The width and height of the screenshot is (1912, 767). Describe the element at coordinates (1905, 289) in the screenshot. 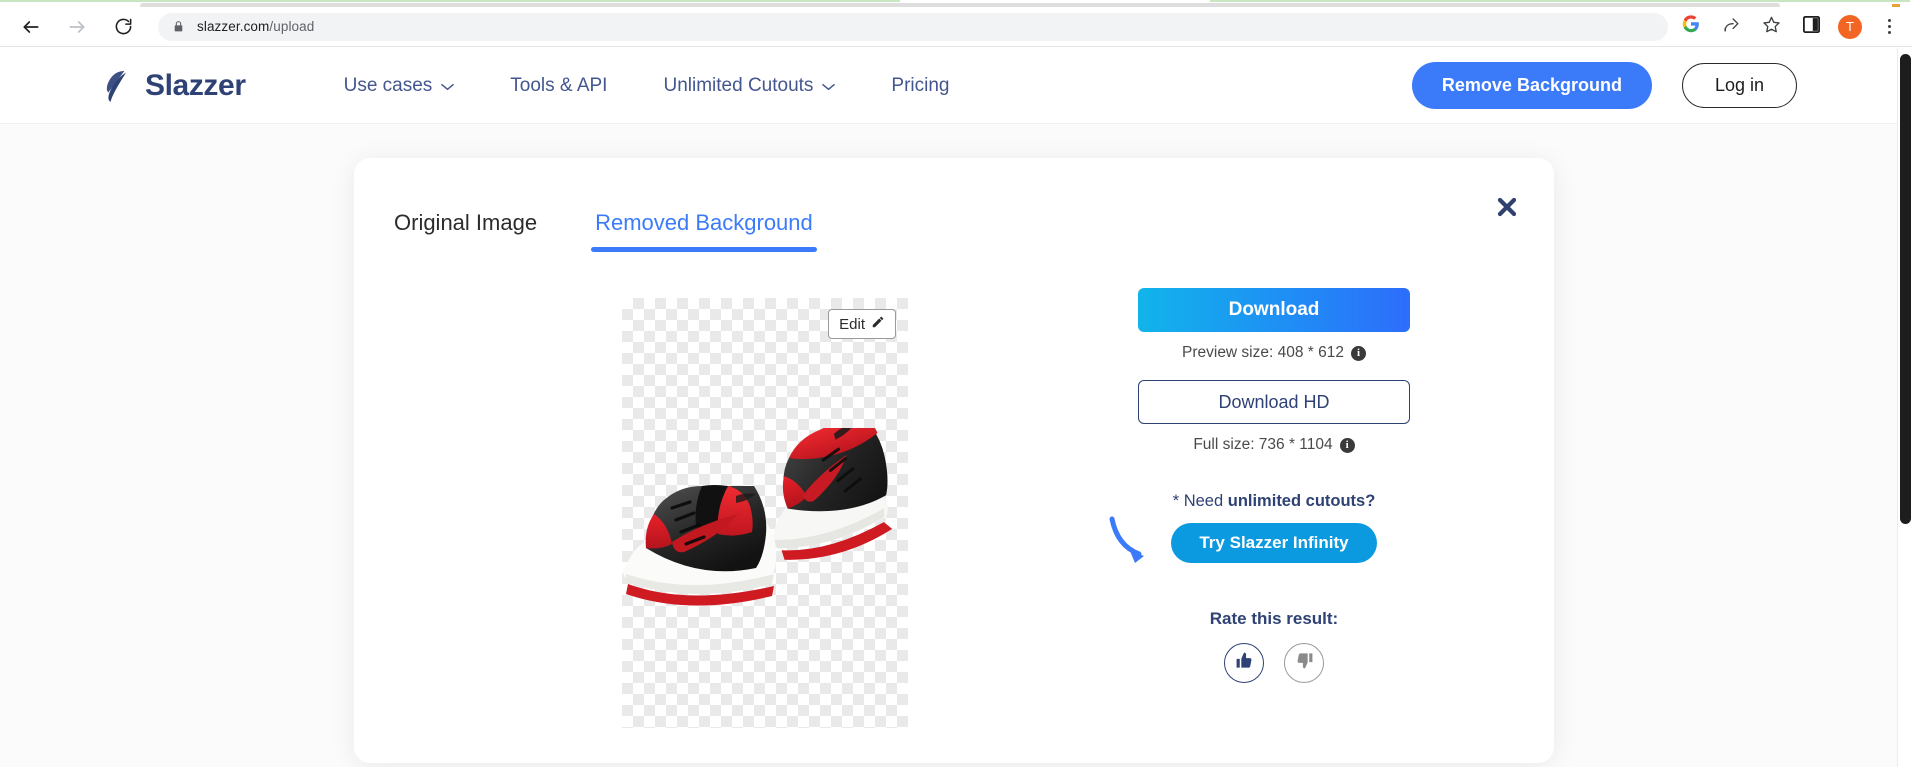

I see `scrollbar-thumb` at that location.